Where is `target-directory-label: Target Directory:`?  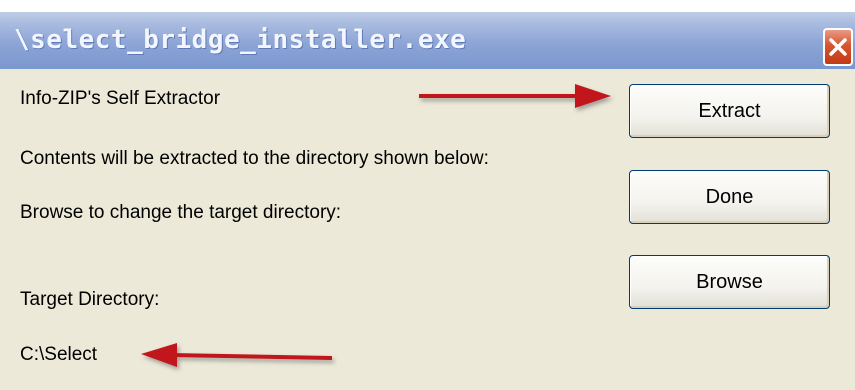
target-directory-label: Target Directory: is located at coordinates (90, 299).